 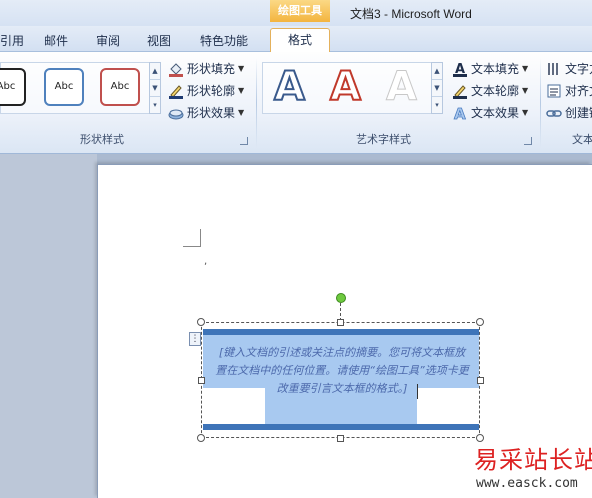 What do you see at coordinates (206, 92) in the screenshot?
I see `shape-outline-button: 形状轮廓 ▼` at bounding box center [206, 92].